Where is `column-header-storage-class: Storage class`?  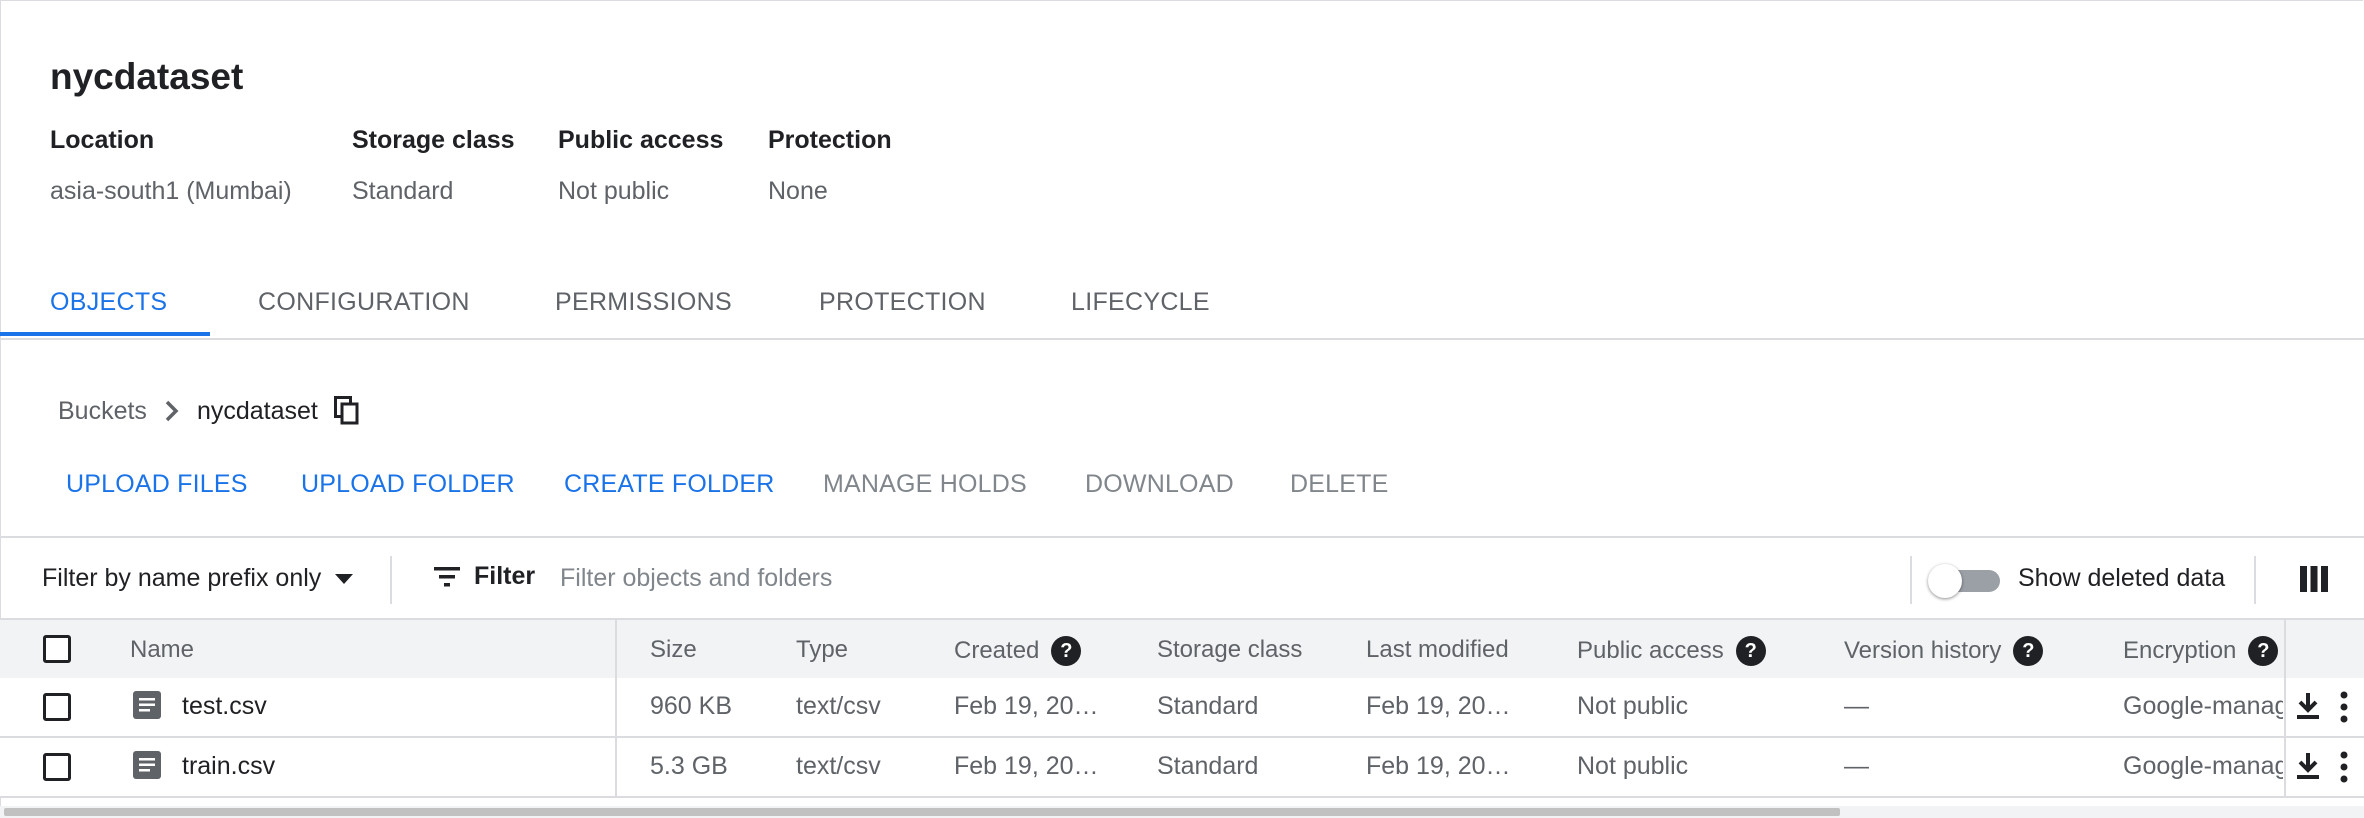
column-header-storage-class: Storage class is located at coordinates (1229, 650).